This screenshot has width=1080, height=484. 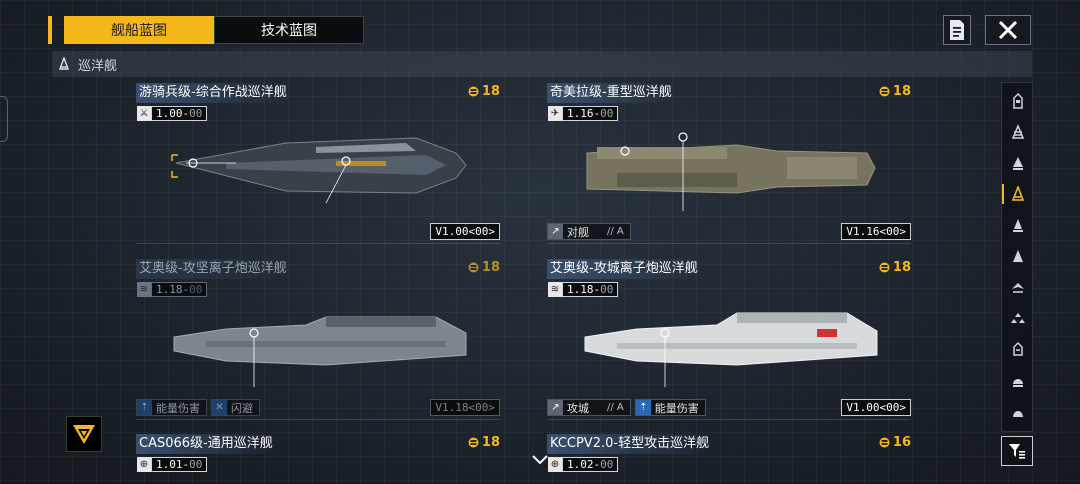 I want to click on tag-list: ↗ 攻城 // A ⇡ 能量伤害, so click(x=626, y=407).